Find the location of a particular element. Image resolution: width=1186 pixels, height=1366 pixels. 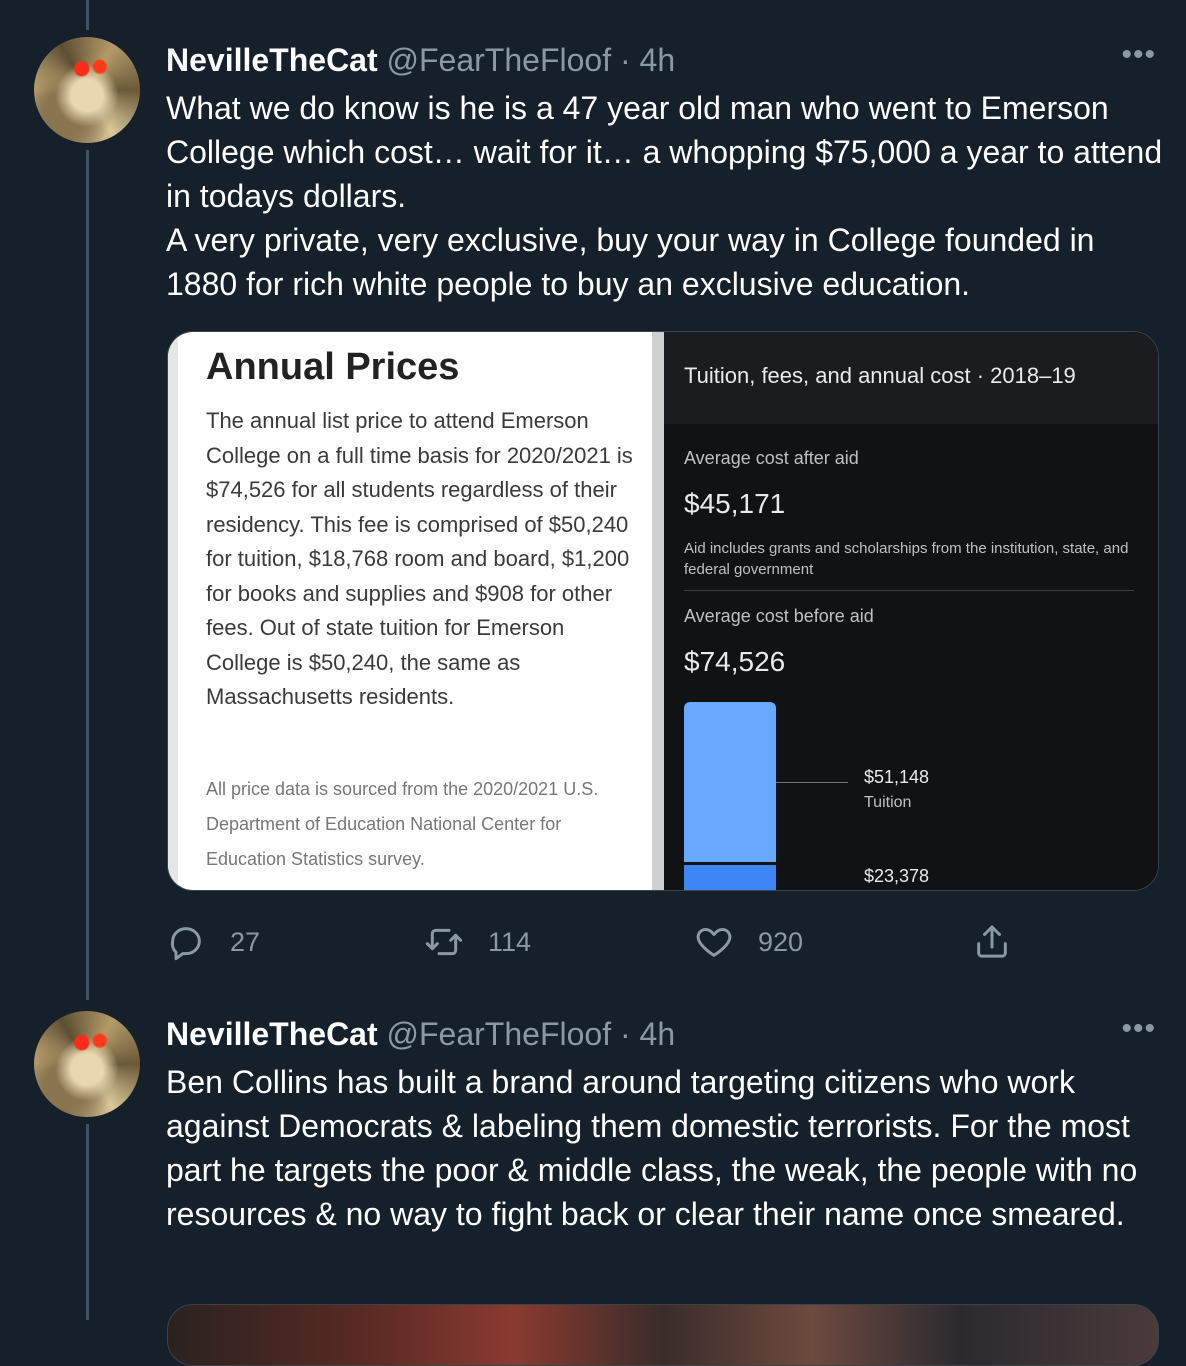

retweet-icon is located at coordinates (444, 942).